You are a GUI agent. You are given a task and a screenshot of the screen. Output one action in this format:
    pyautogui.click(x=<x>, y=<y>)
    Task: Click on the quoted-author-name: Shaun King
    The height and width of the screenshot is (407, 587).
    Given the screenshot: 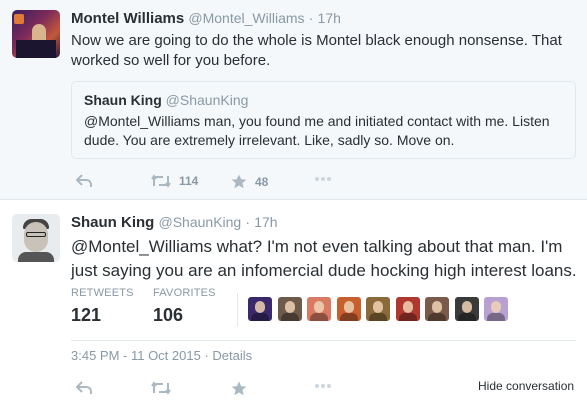 What is the action you would take?
    pyautogui.click(x=123, y=100)
    